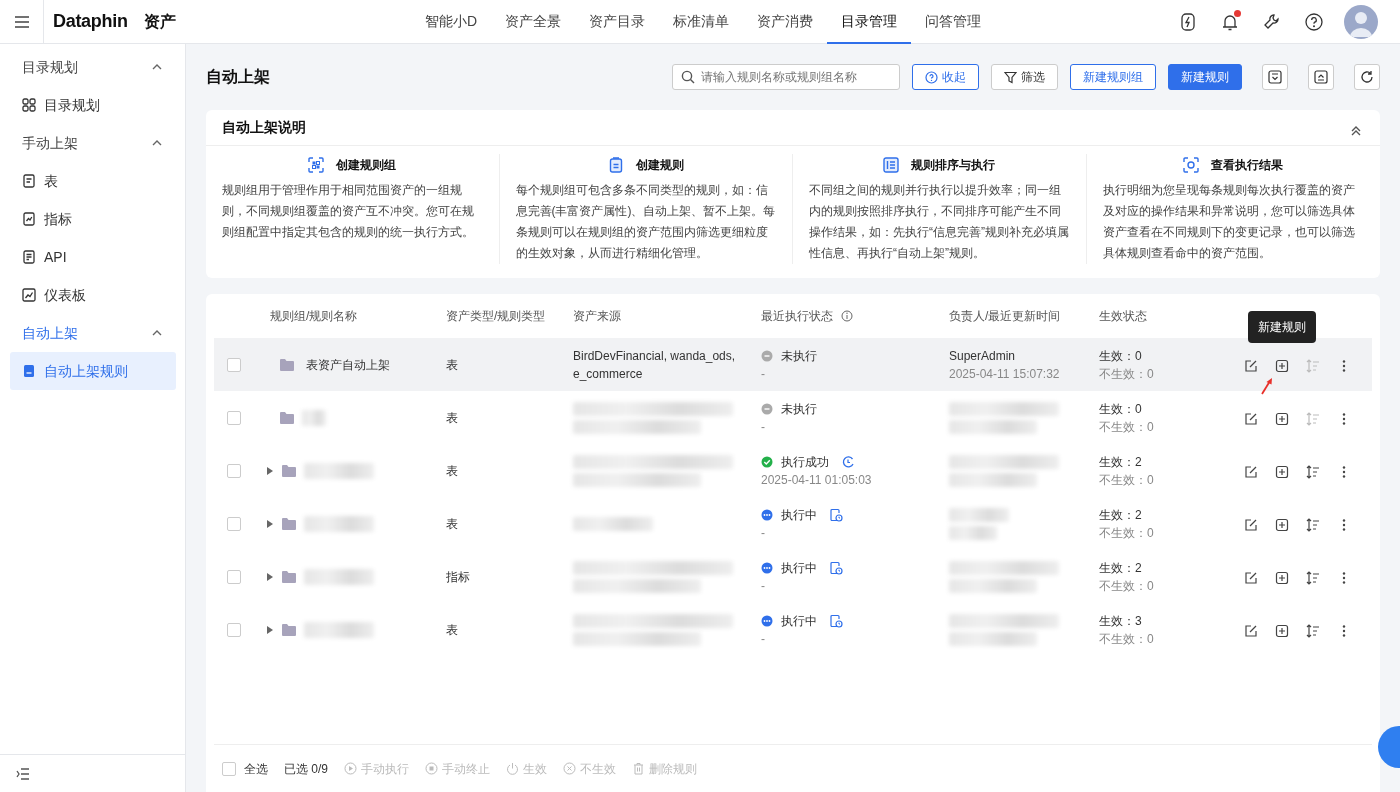 This screenshot has height=792, width=1400. I want to click on menu-icon, so click(21, 21).